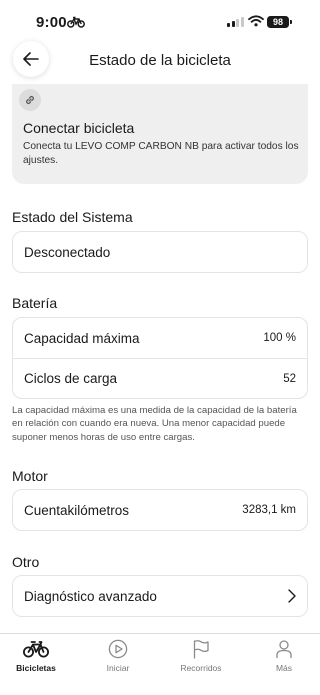  What do you see at coordinates (160, 338) in the screenshot?
I see `battery-capacity-row: Capacidad máxima 100 %` at bounding box center [160, 338].